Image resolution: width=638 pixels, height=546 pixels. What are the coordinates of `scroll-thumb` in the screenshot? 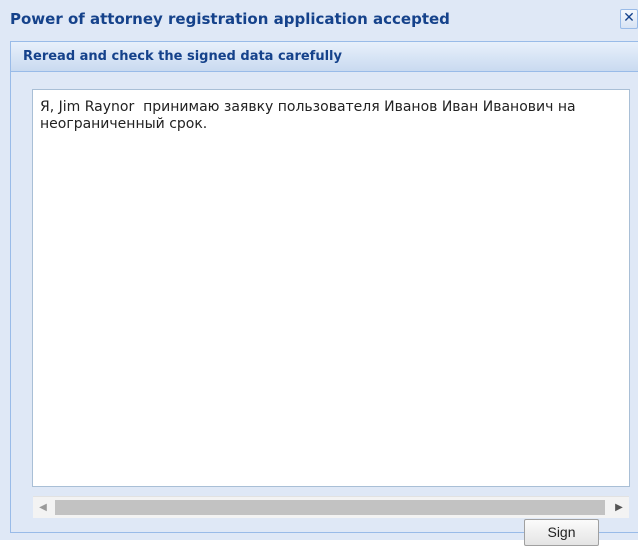 It's located at (330, 507).